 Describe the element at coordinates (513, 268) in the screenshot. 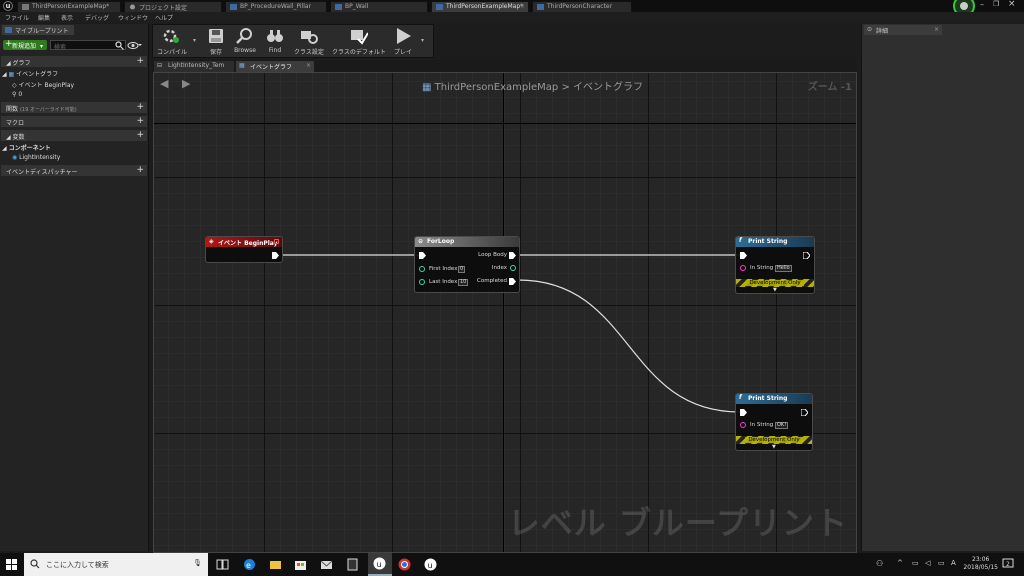

I see `int-out-pin` at that location.